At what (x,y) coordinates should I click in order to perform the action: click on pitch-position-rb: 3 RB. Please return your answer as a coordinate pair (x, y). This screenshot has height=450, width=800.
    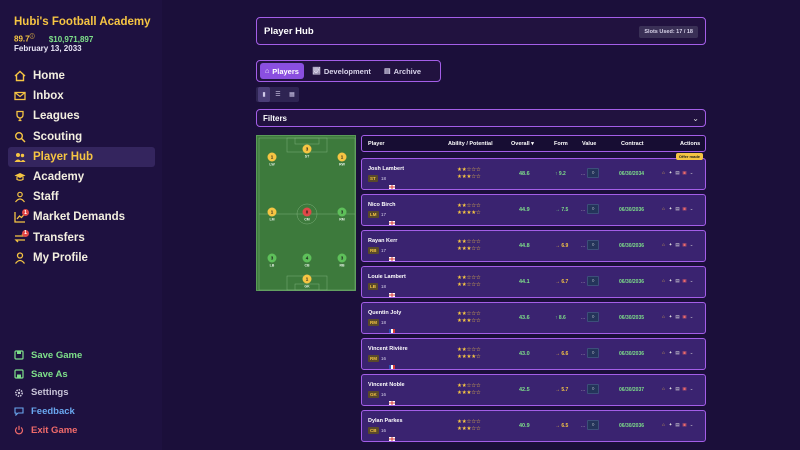
    Looking at the image, I should click on (342, 260).